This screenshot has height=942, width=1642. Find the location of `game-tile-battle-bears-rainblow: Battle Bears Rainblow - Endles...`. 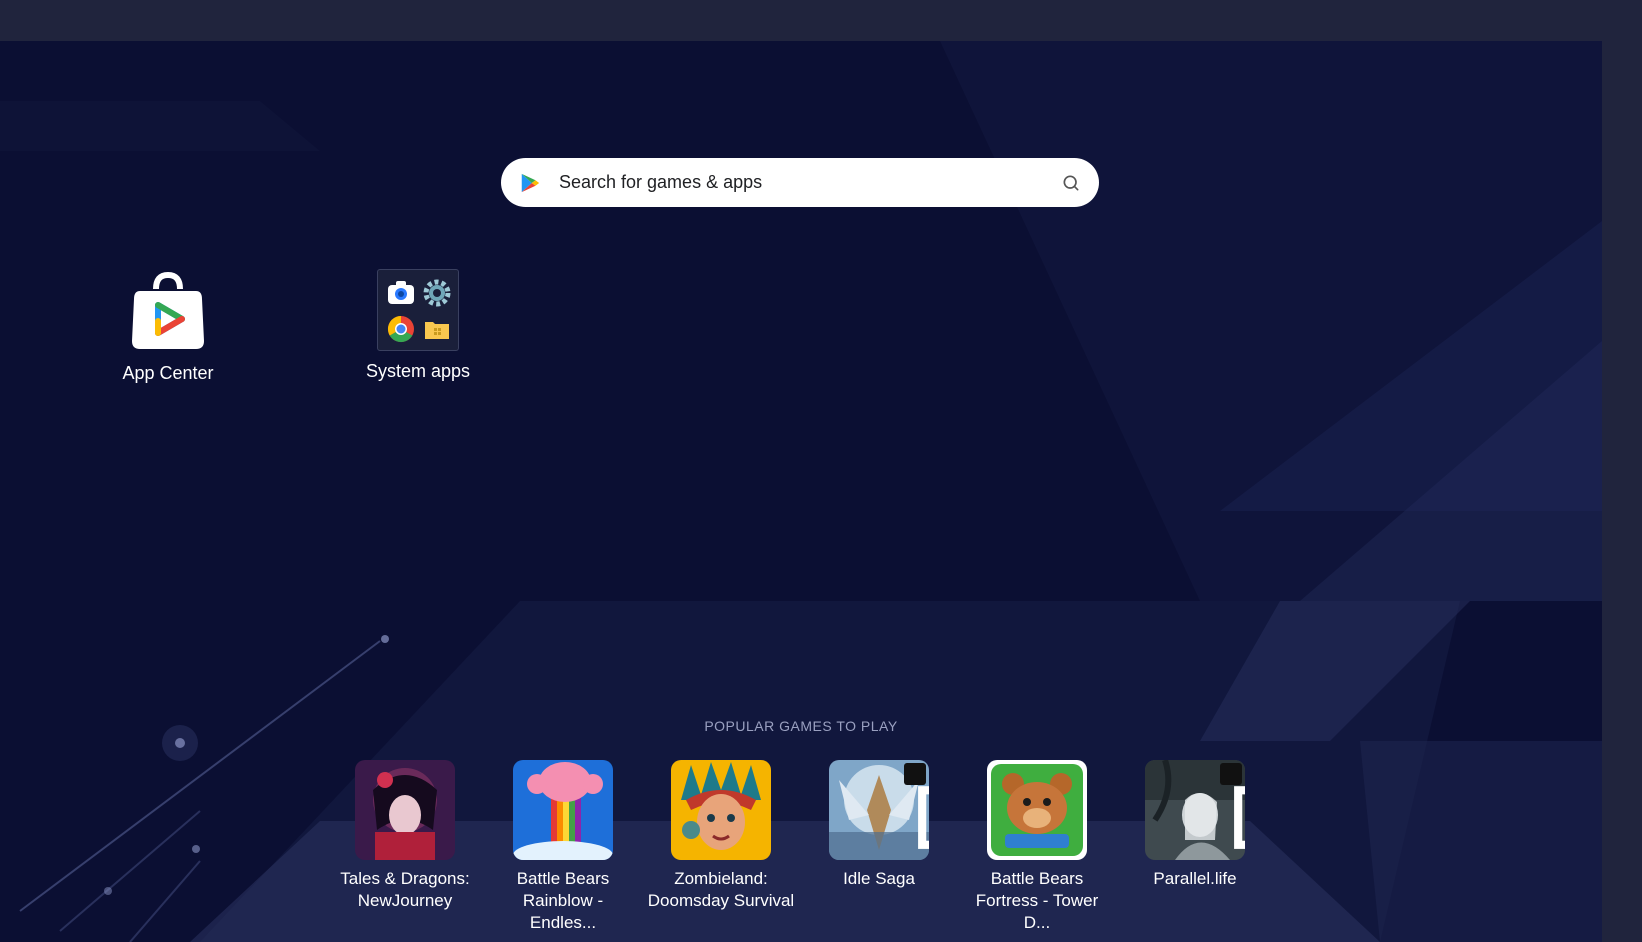

game-tile-battle-bears-rainblow: Battle Bears Rainblow - Endles... is located at coordinates (563, 847).